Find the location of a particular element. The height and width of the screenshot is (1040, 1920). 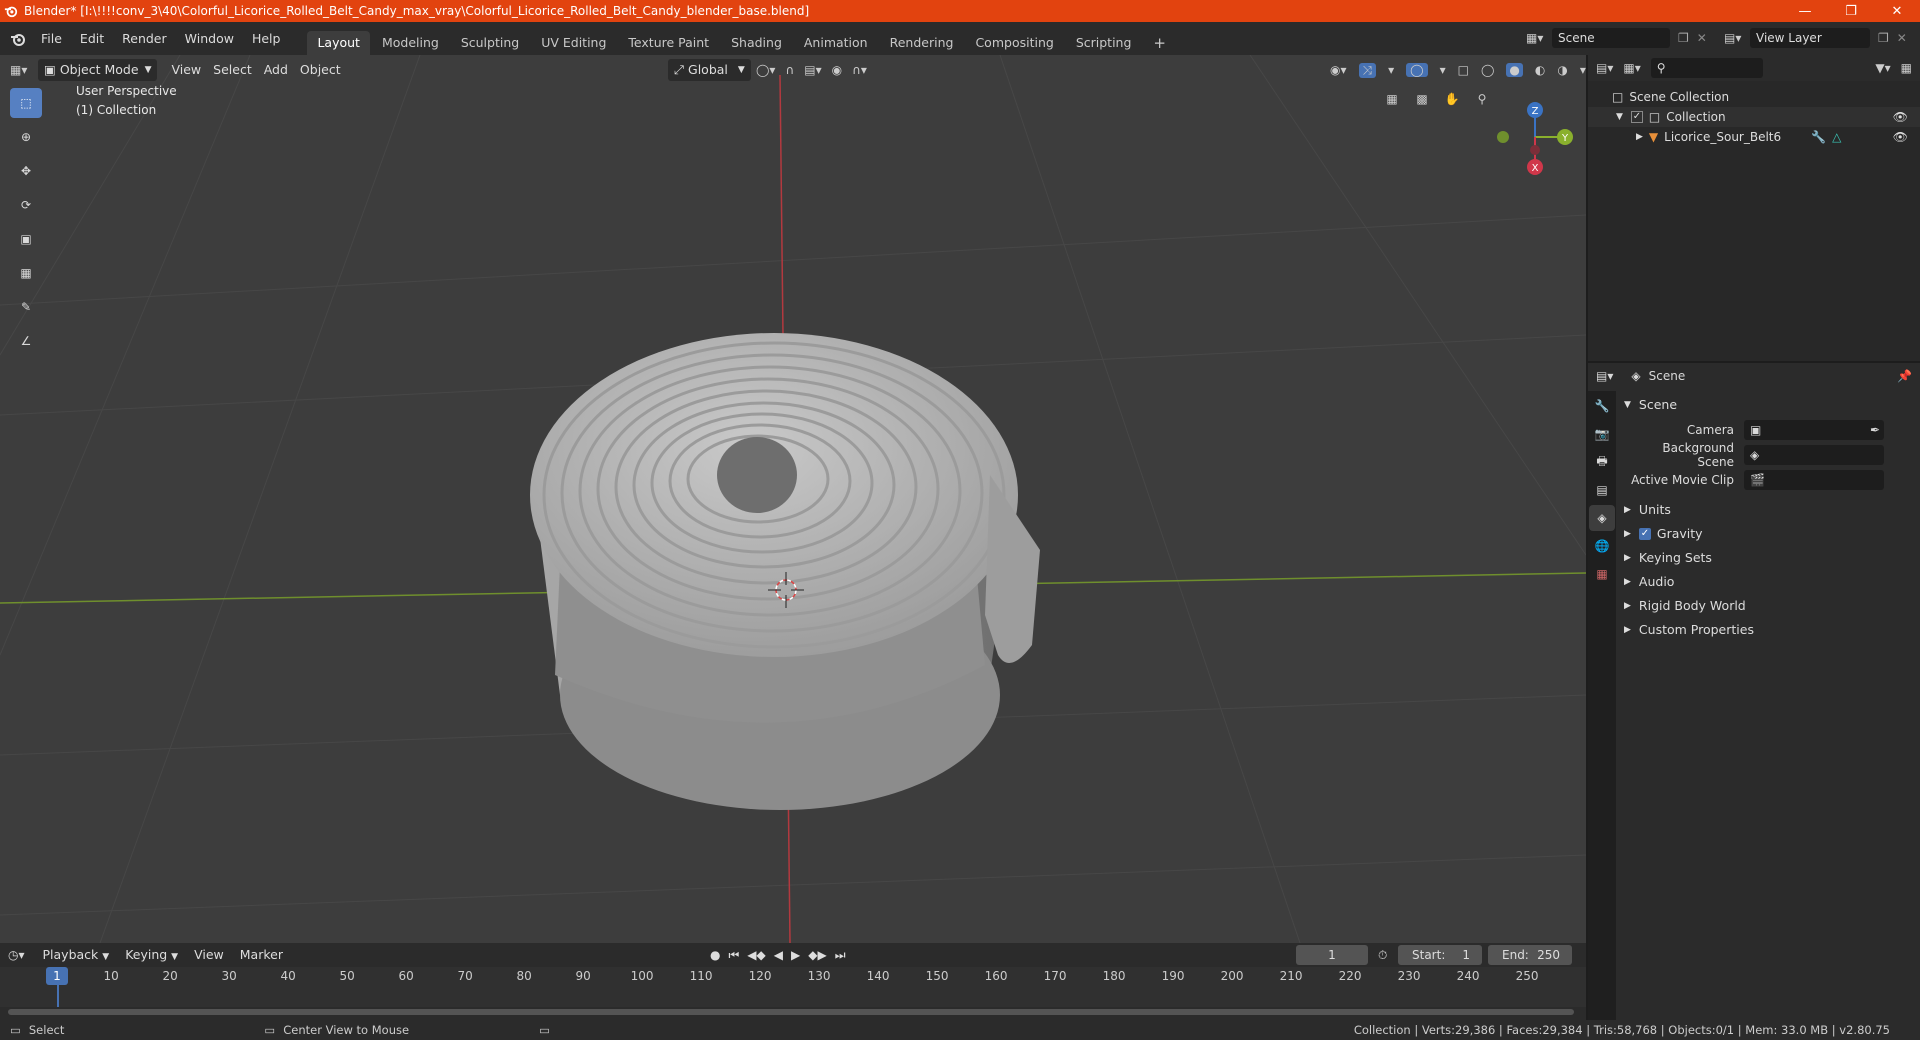

menu-file: File is located at coordinates (51, 38).